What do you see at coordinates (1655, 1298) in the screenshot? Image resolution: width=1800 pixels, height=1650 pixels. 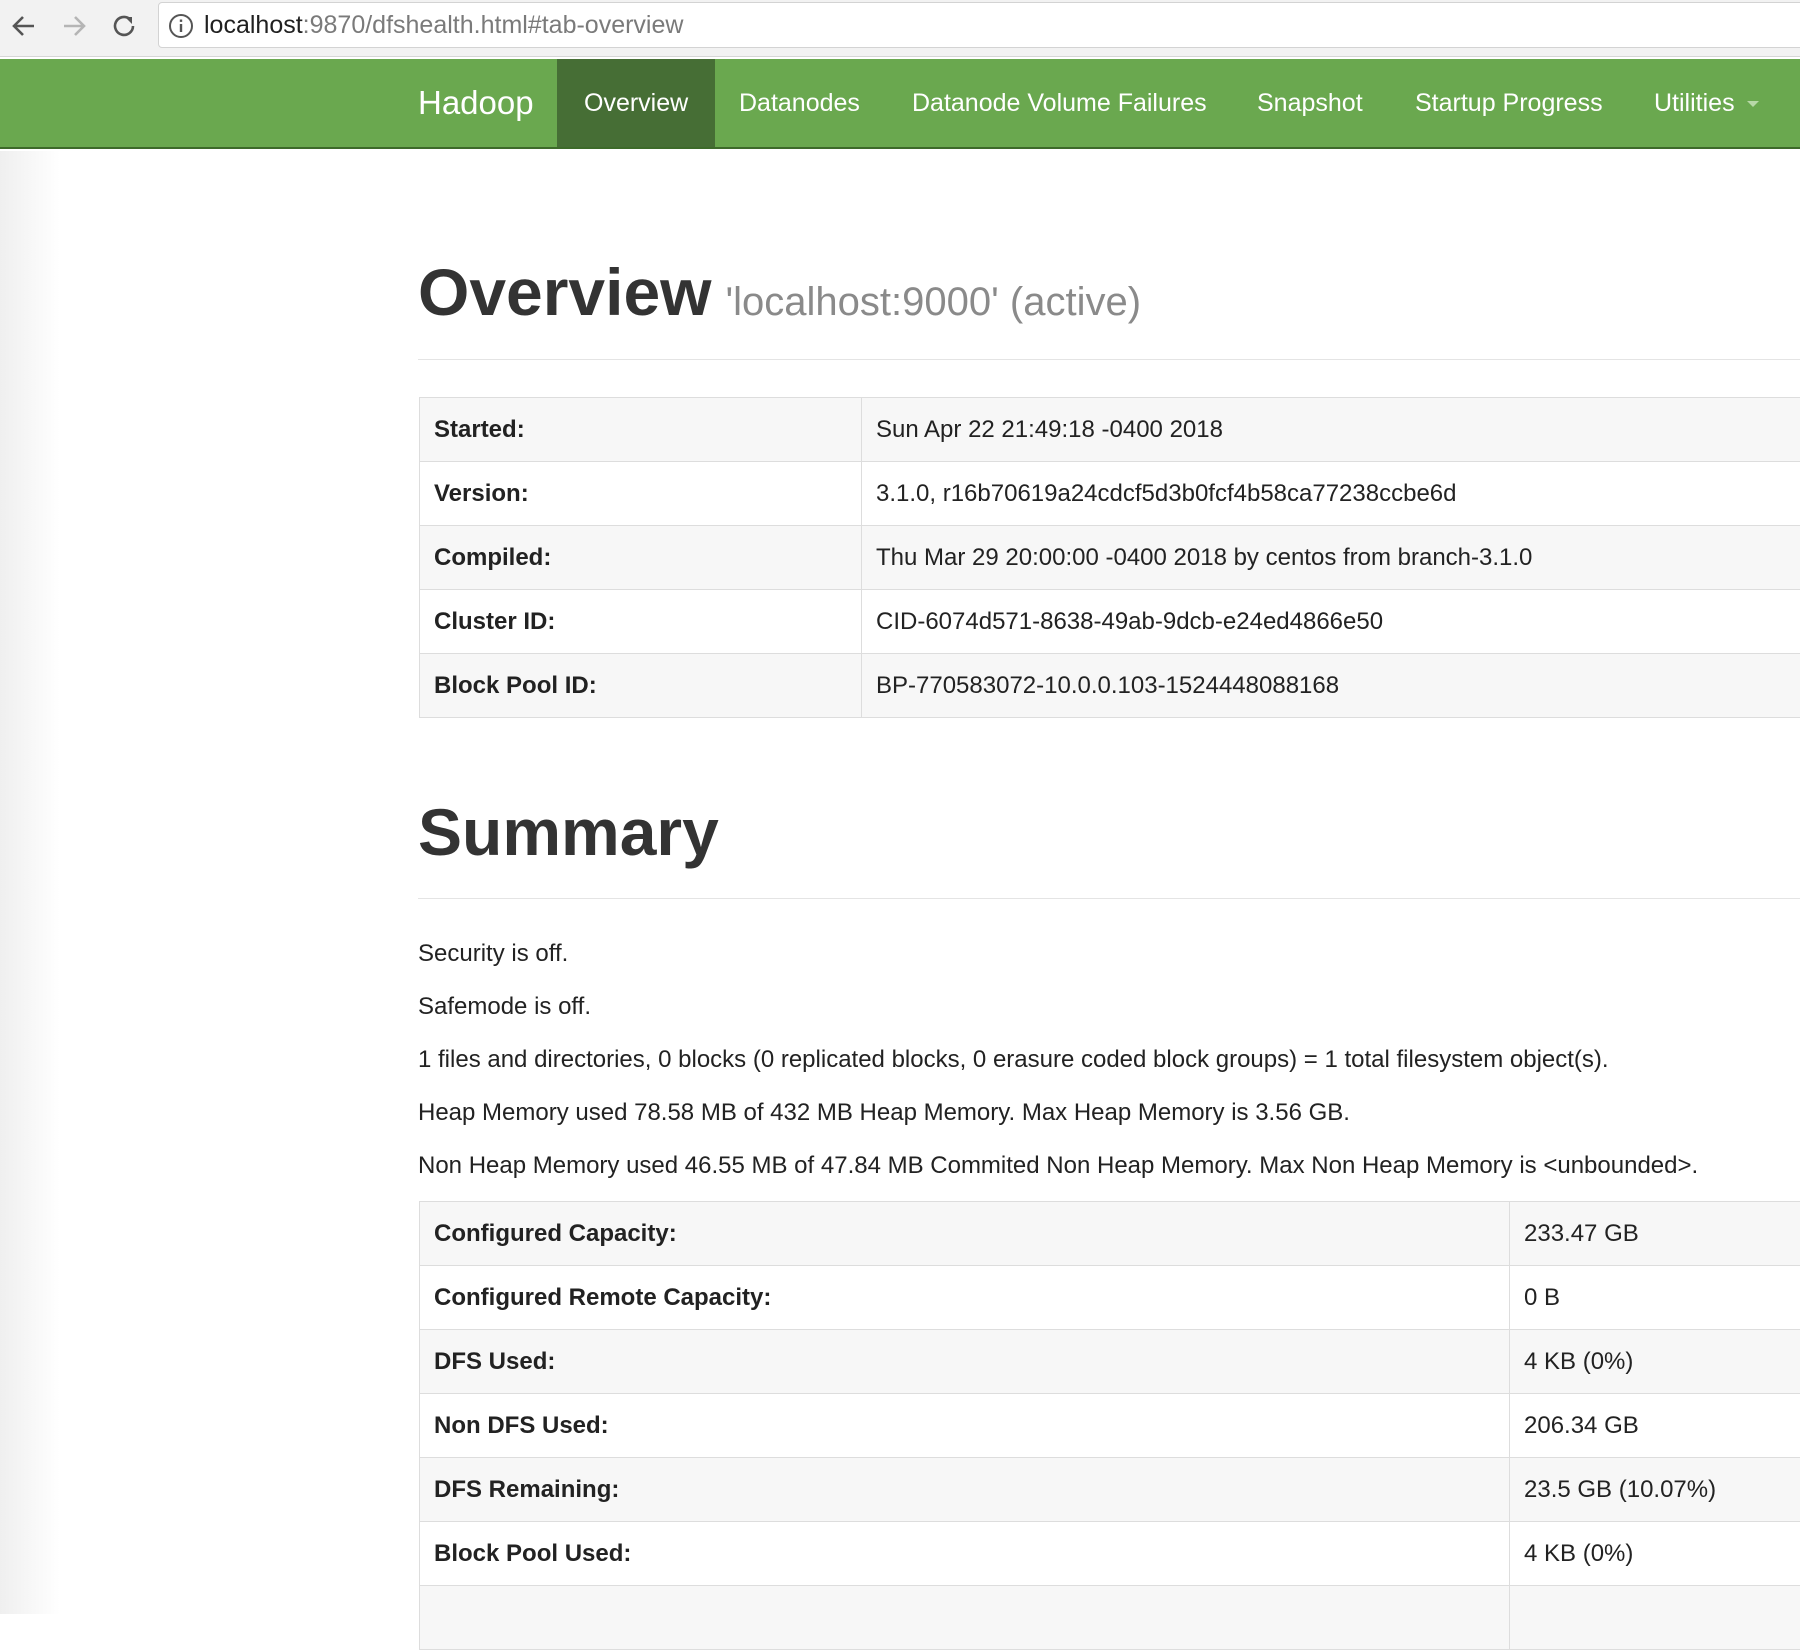 I see `row-value: 0 B` at bounding box center [1655, 1298].